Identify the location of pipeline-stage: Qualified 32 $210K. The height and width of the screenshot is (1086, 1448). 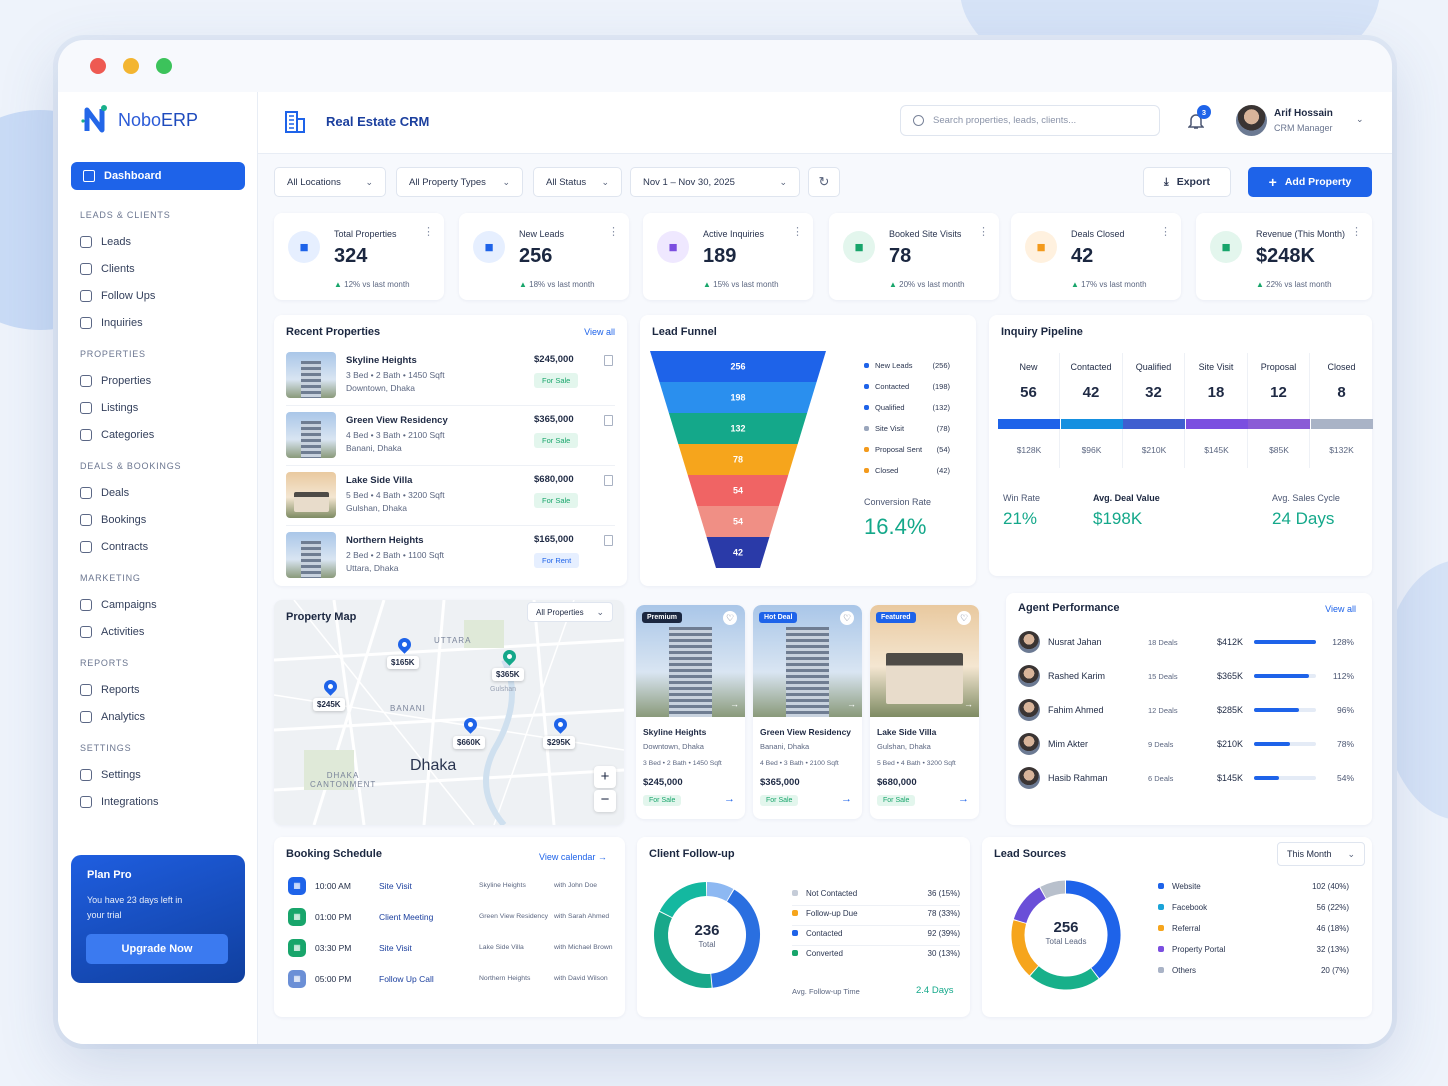
(1154, 410).